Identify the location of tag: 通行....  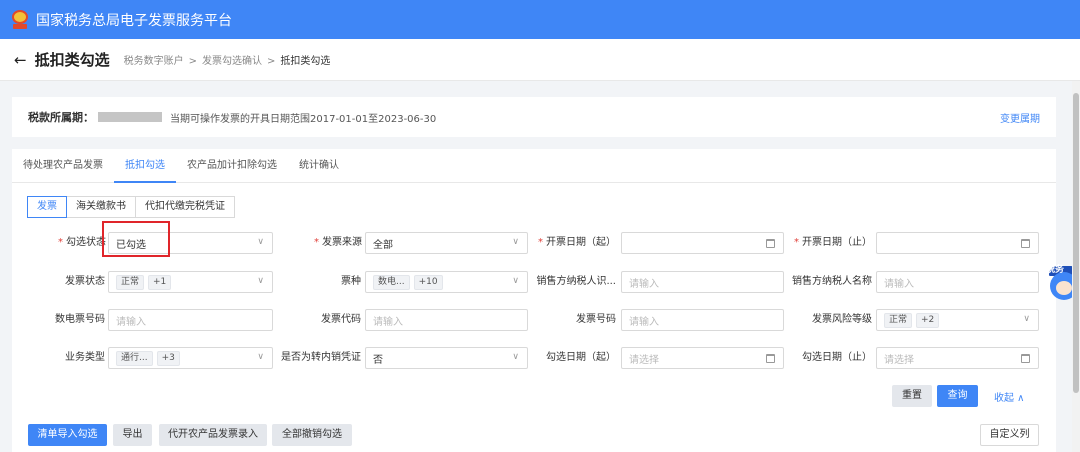
(134, 358).